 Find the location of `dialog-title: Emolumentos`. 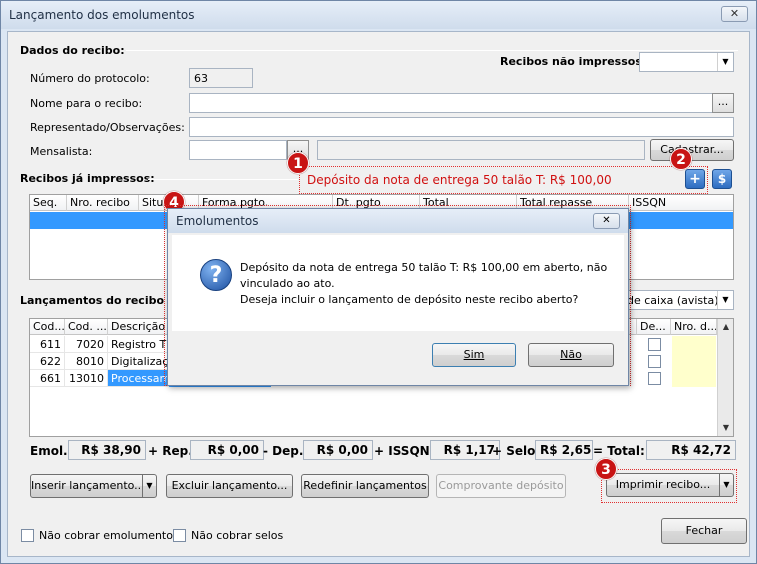

dialog-title: Emolumentos is located at coordinates (217, 221).